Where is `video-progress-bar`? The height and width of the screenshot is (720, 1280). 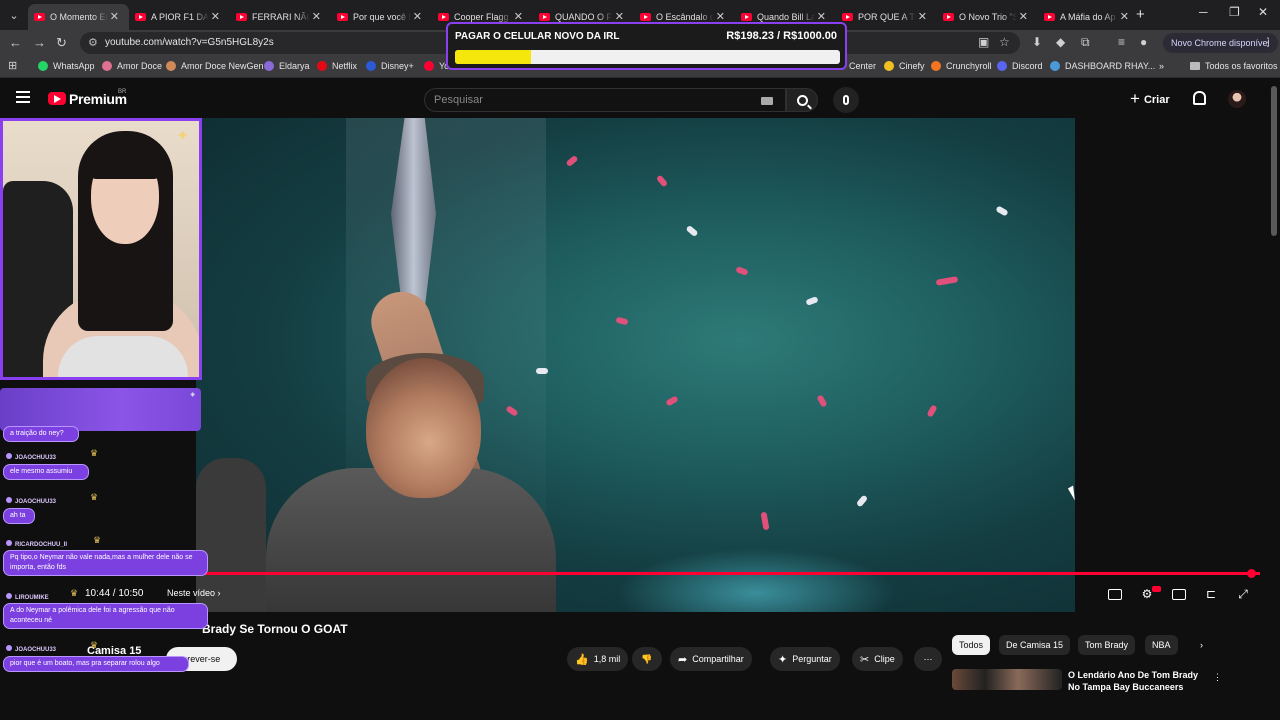 video-progress-bar is located at coordinates (728, 573).